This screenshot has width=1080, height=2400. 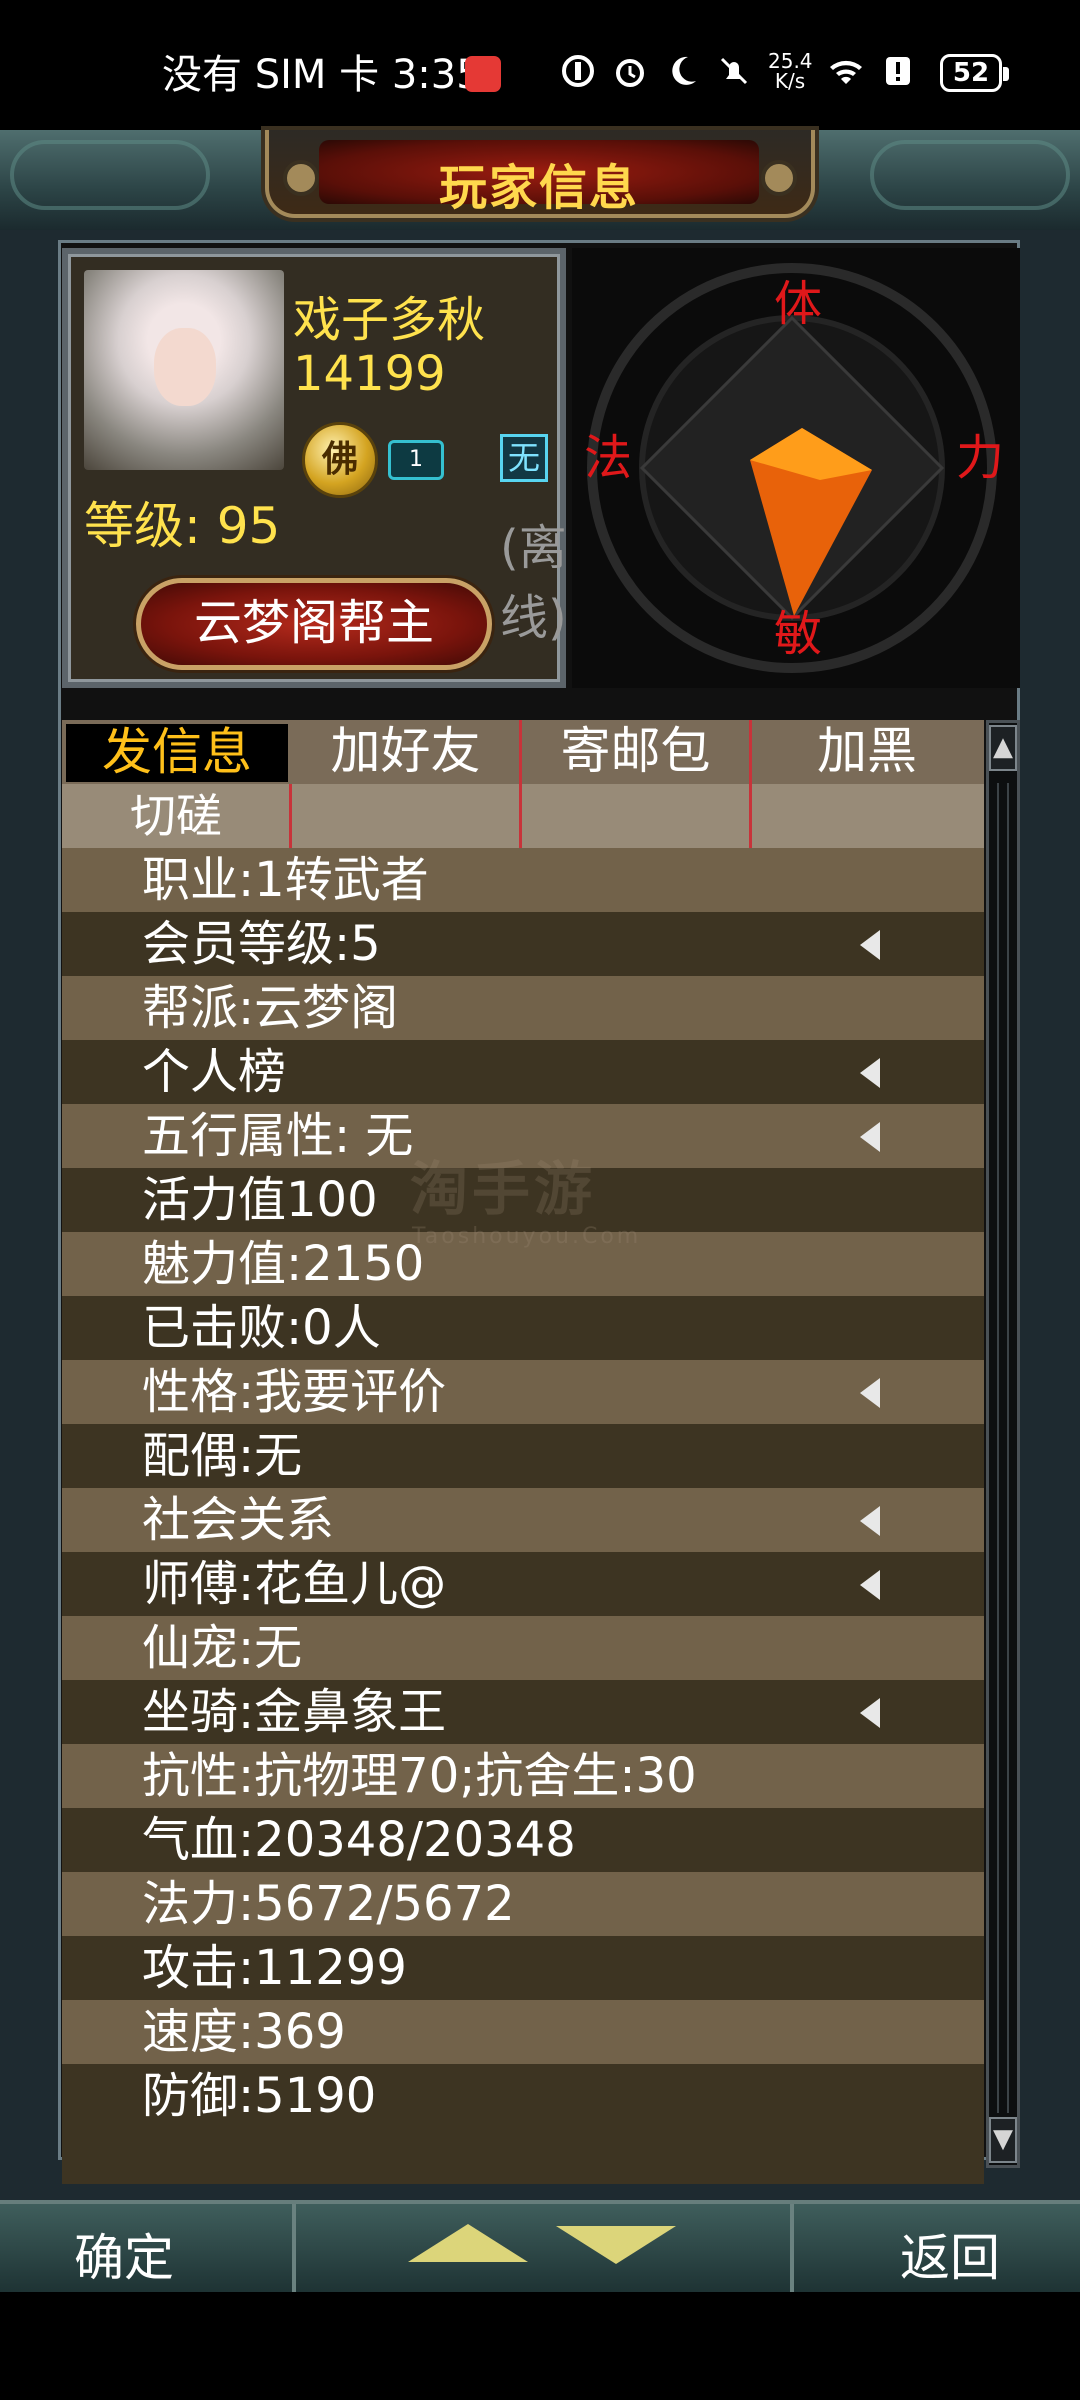 What do you see at coordinates (523, 880) in the screenshot?
I see `info-row-profession: 职业:1转武者` at bounding box center [523, 880].